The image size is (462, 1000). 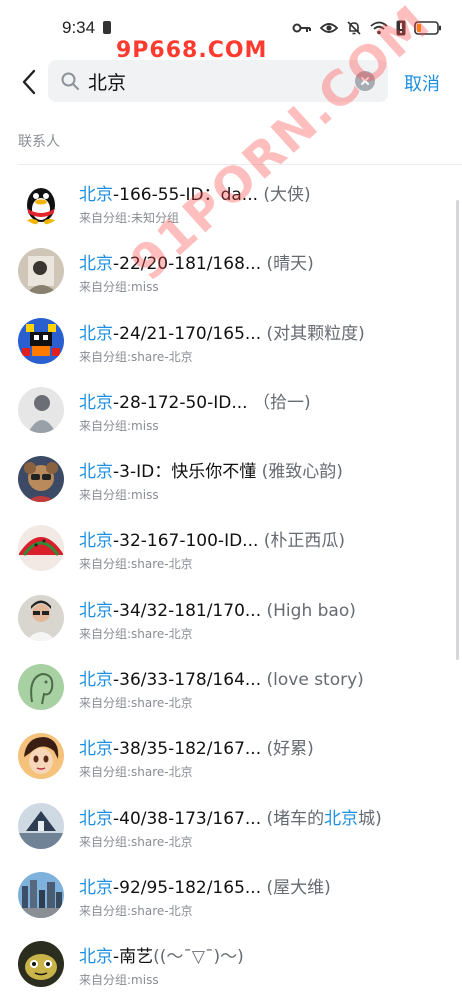 I want to click on contact-name: 北京-92/95-182/165... (屋大维), so click(x=264, y=888).